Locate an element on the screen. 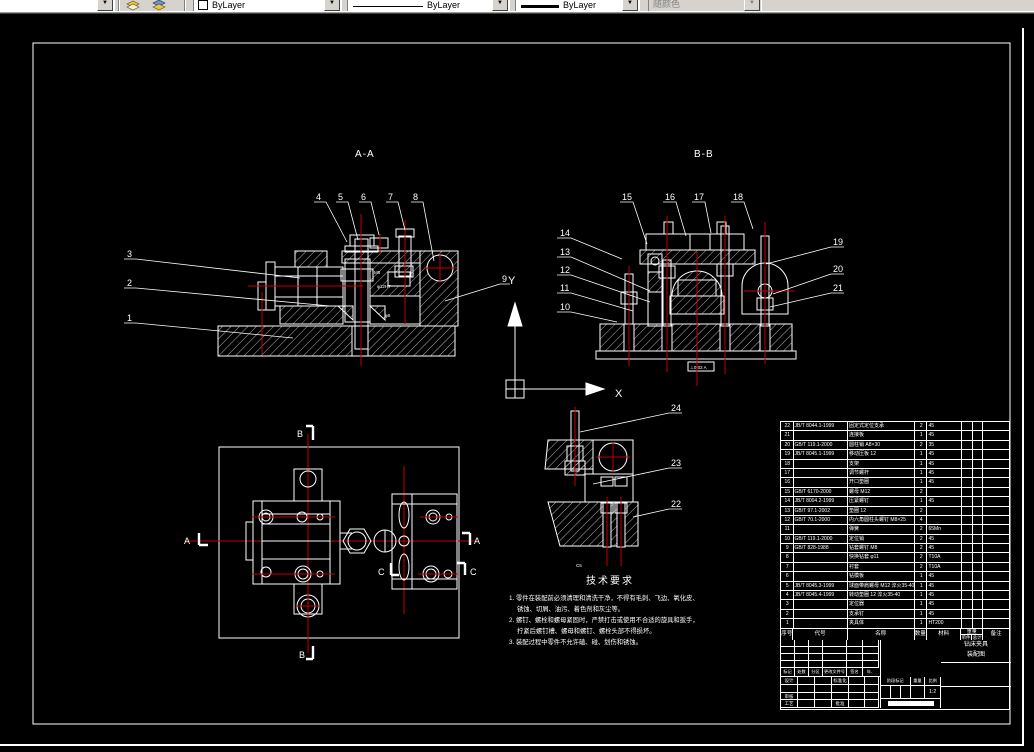 Image resolution: width=1034 pixels, height=752 pixels. balloon-number: 20 is located at coordinates (838, 269).